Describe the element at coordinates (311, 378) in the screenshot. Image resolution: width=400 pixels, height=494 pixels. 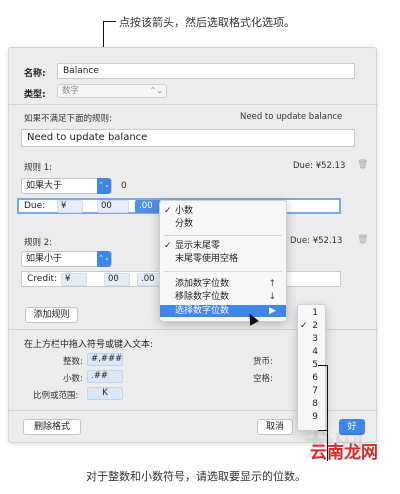
I see `digit-option: 6` at that location.